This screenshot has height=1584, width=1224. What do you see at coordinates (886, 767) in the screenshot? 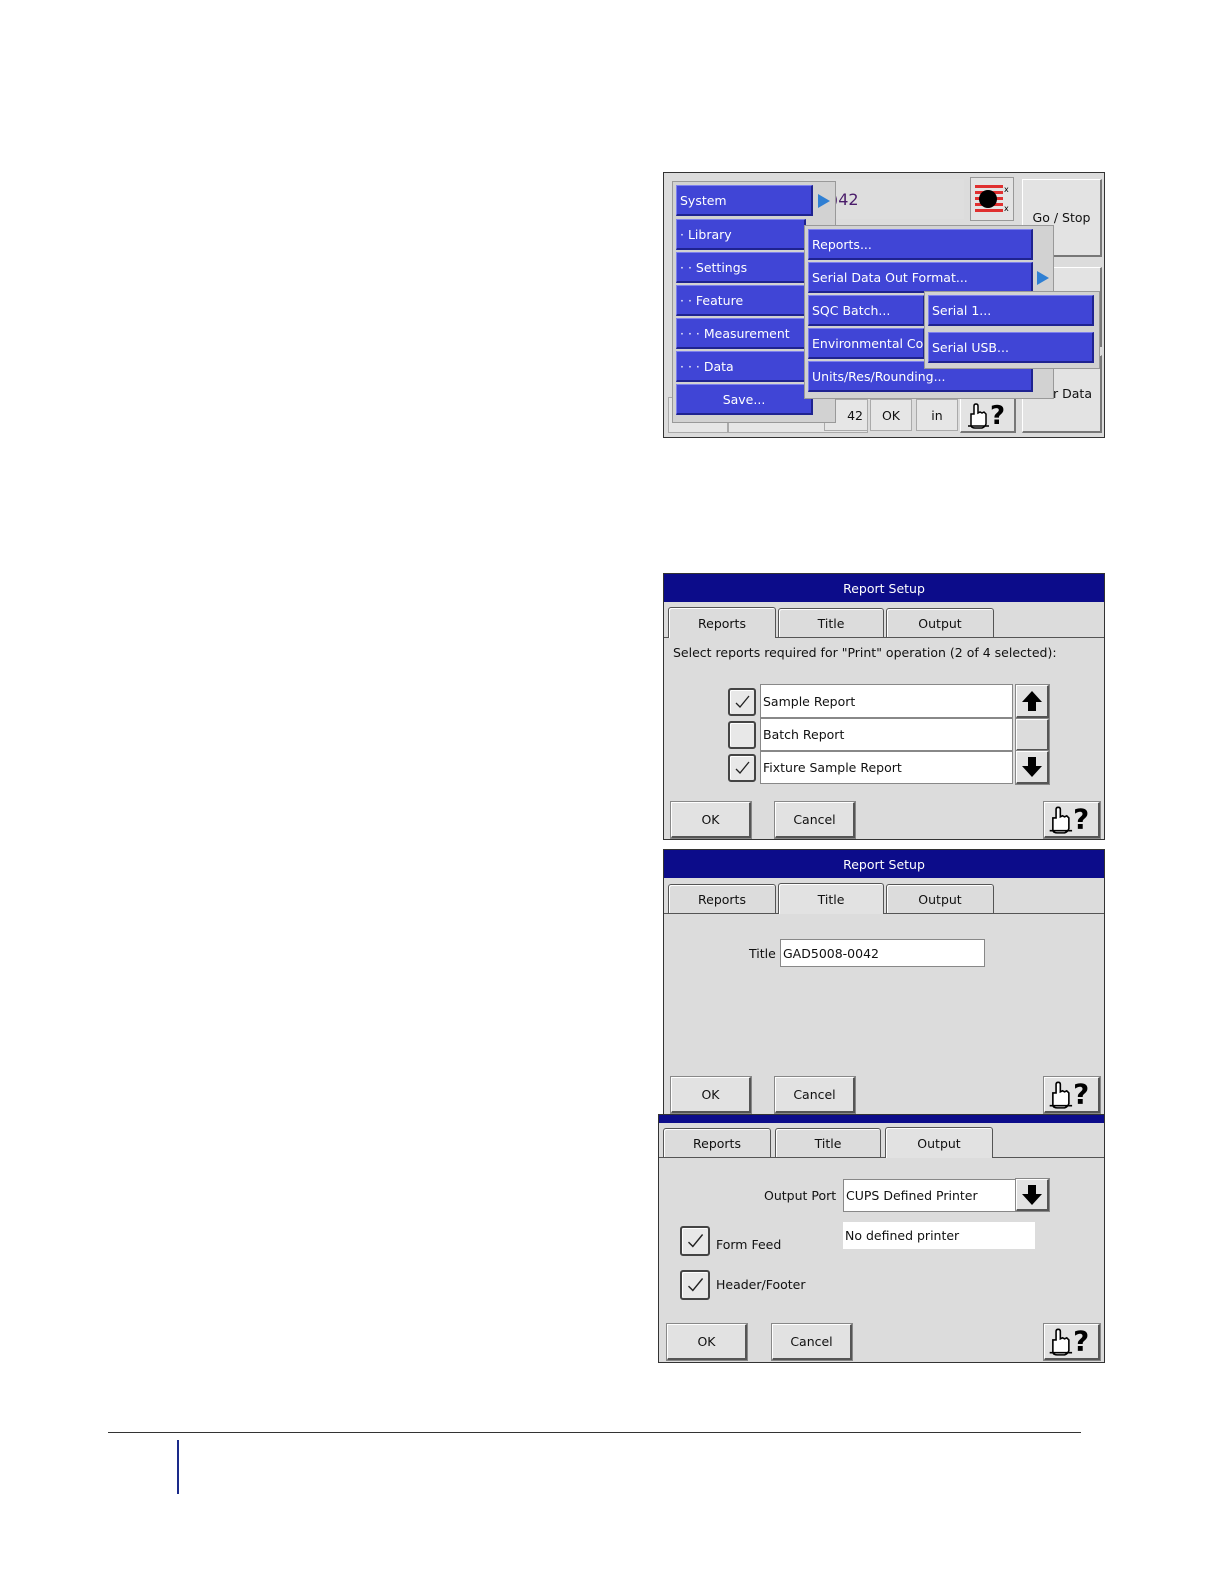
I see `list-item-fixture-sample-report: Fixture Sample Report` at bounding box center [886, 767].